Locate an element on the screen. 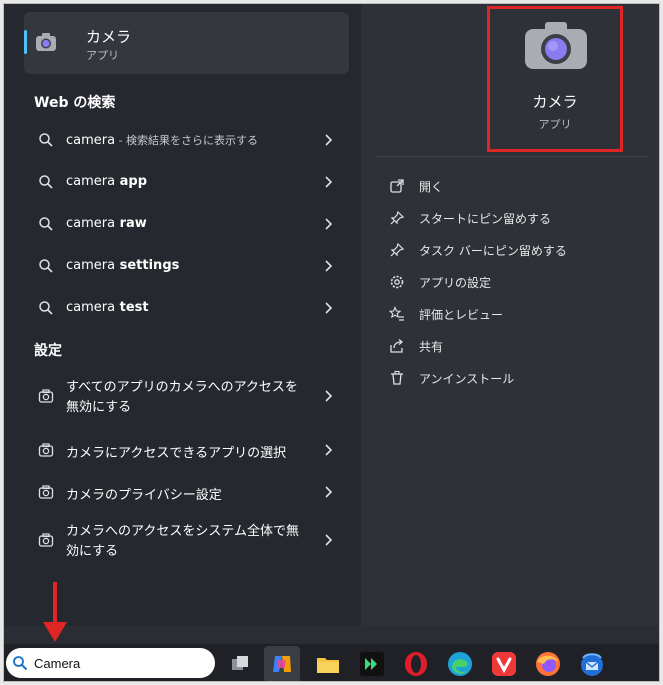  firefox-icon is located at coordinates (548, 664).